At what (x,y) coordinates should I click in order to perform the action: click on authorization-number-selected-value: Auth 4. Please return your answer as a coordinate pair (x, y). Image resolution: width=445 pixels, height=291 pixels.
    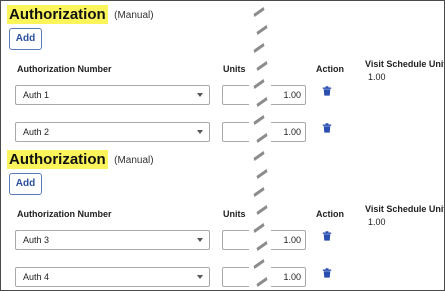
    Looking at the image, I should click on (36, 277).